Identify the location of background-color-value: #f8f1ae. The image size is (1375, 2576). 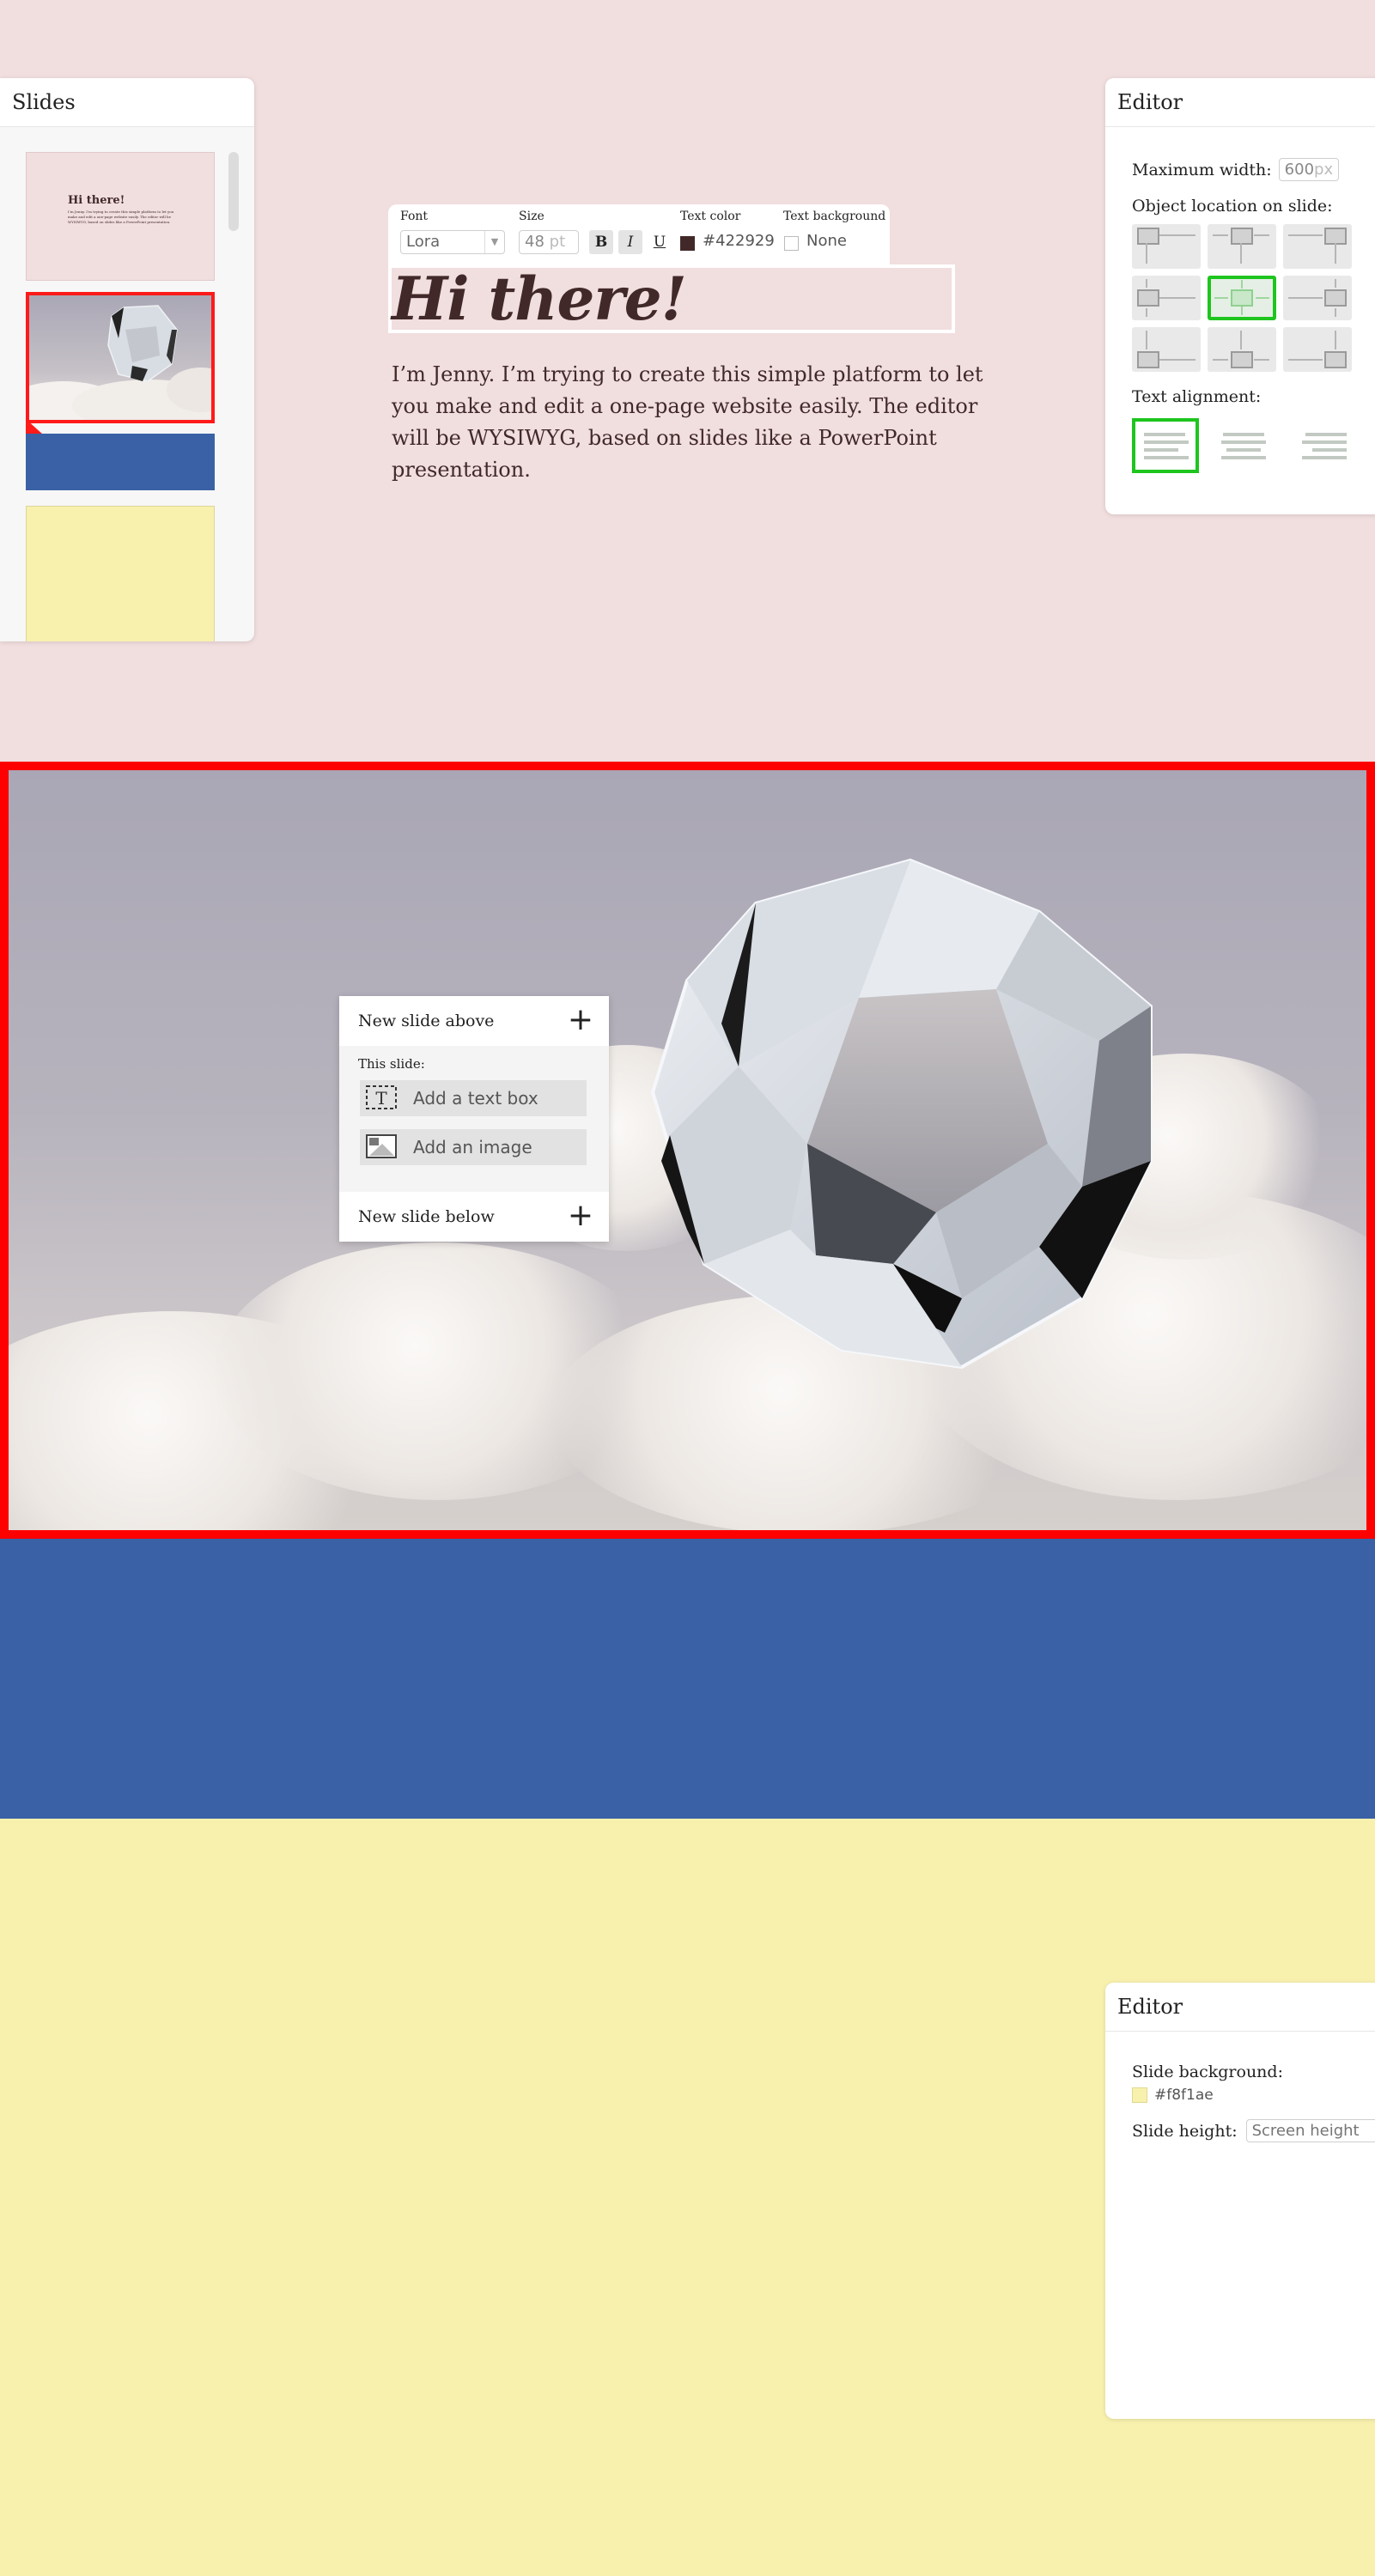
(1184, 2095).